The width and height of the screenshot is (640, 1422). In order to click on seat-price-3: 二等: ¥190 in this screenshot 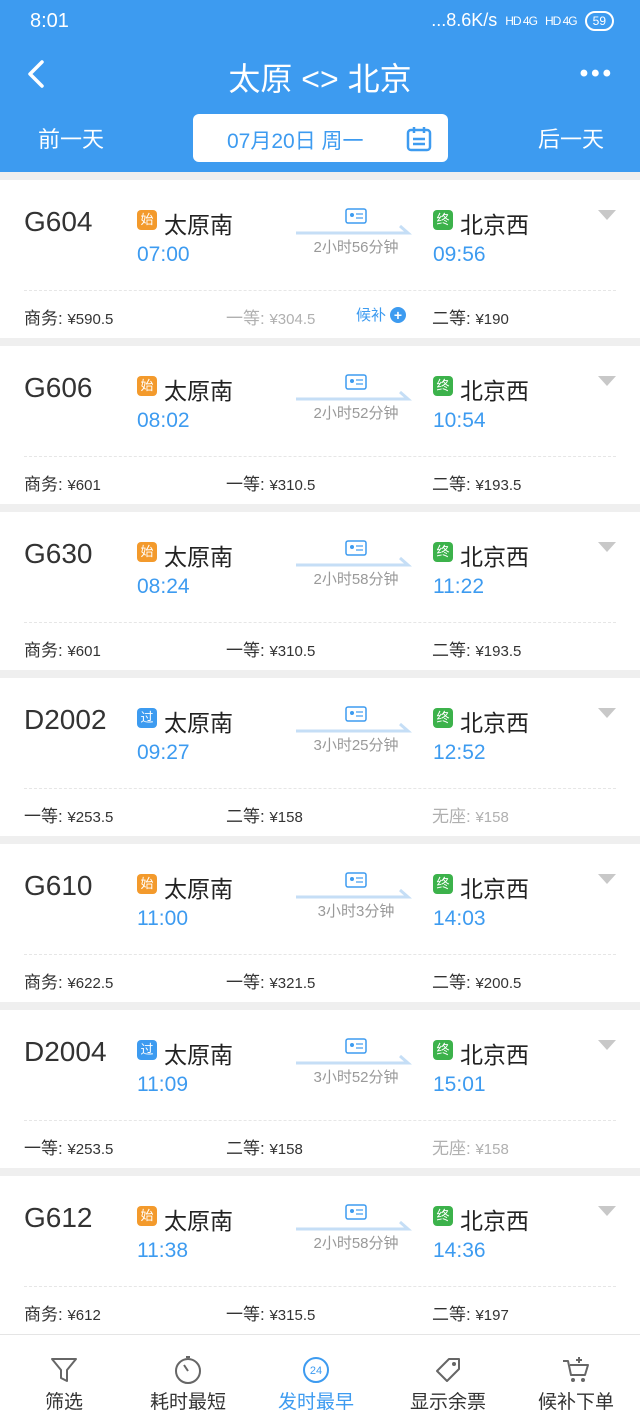, I will do `click(470, 316)`.